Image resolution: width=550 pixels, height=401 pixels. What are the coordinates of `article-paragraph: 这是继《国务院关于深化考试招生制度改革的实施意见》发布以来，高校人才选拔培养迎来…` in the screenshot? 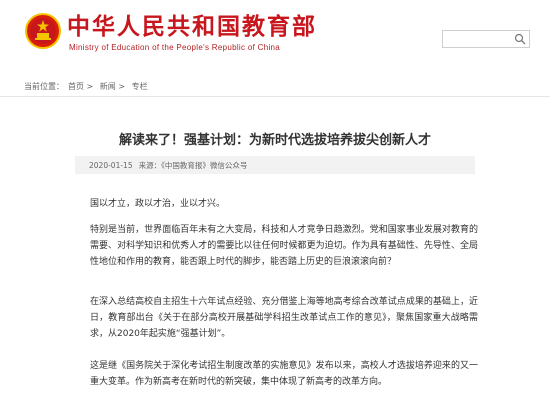 It's located at (284, 374).